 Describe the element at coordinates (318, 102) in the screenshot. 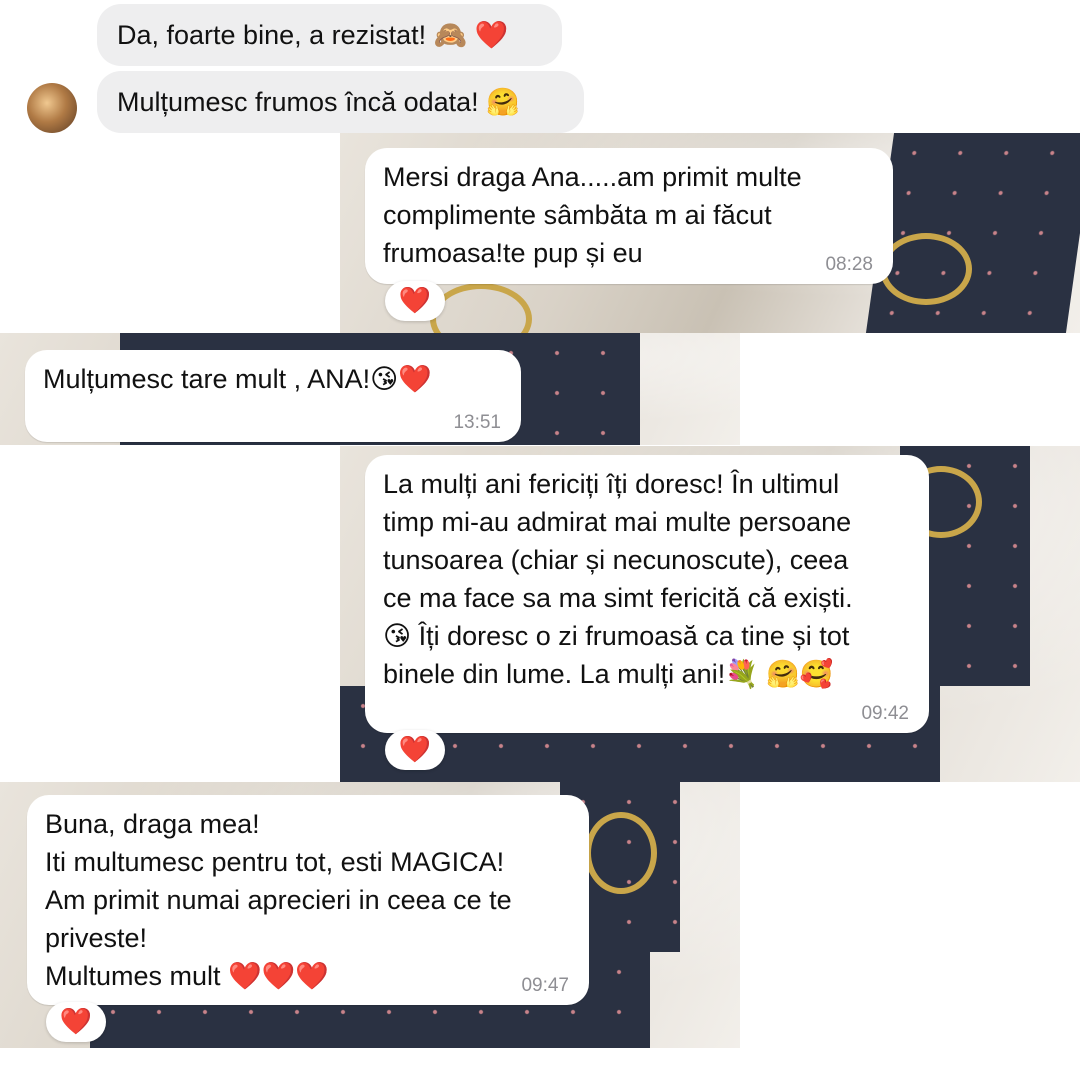

I see `message-text: Mulțumesc frumos încă odata! 🤗` at that location.